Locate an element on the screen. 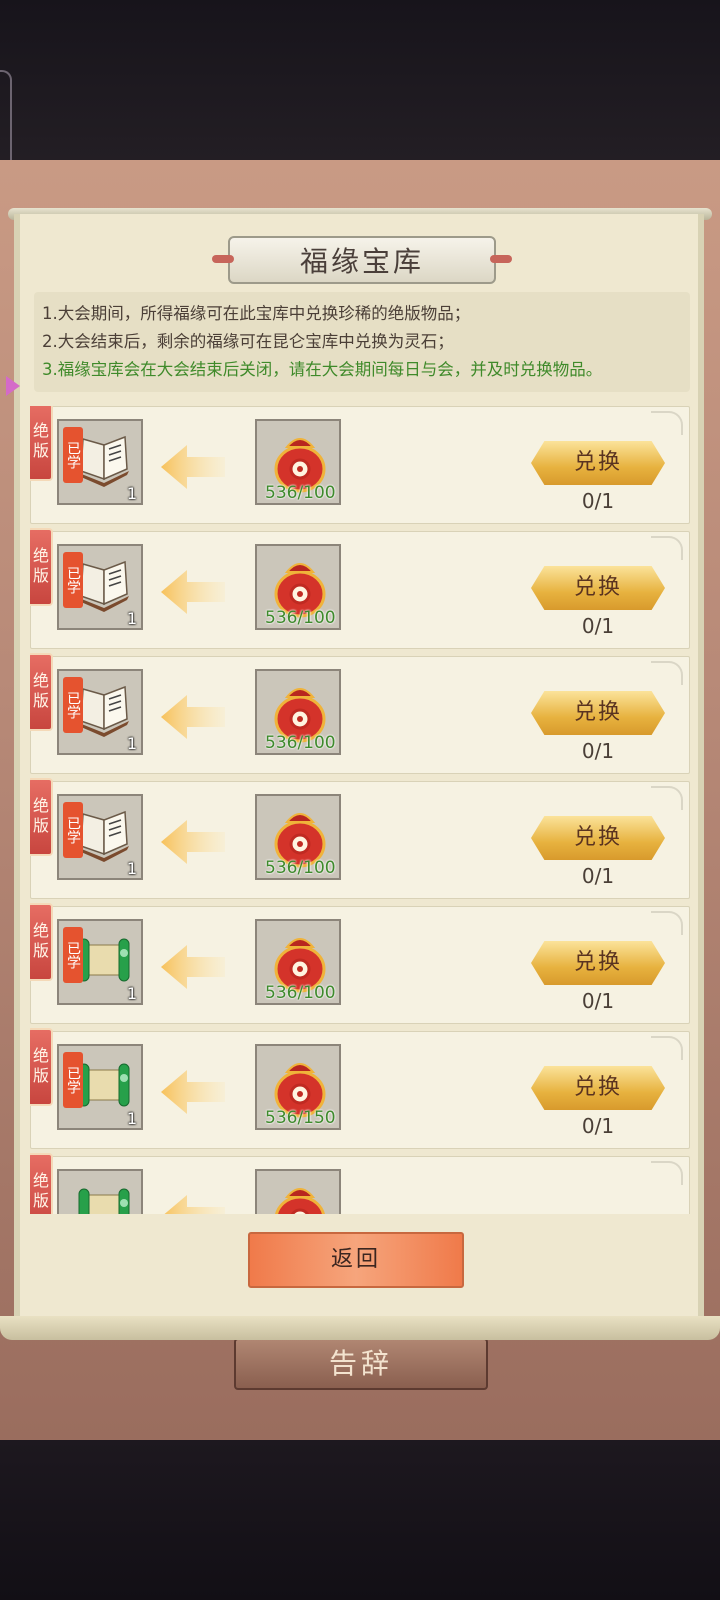 Image resolution: width=720 pixels, height=1600 pixels. side-arrow-icon is located at coordinates (13, 386).